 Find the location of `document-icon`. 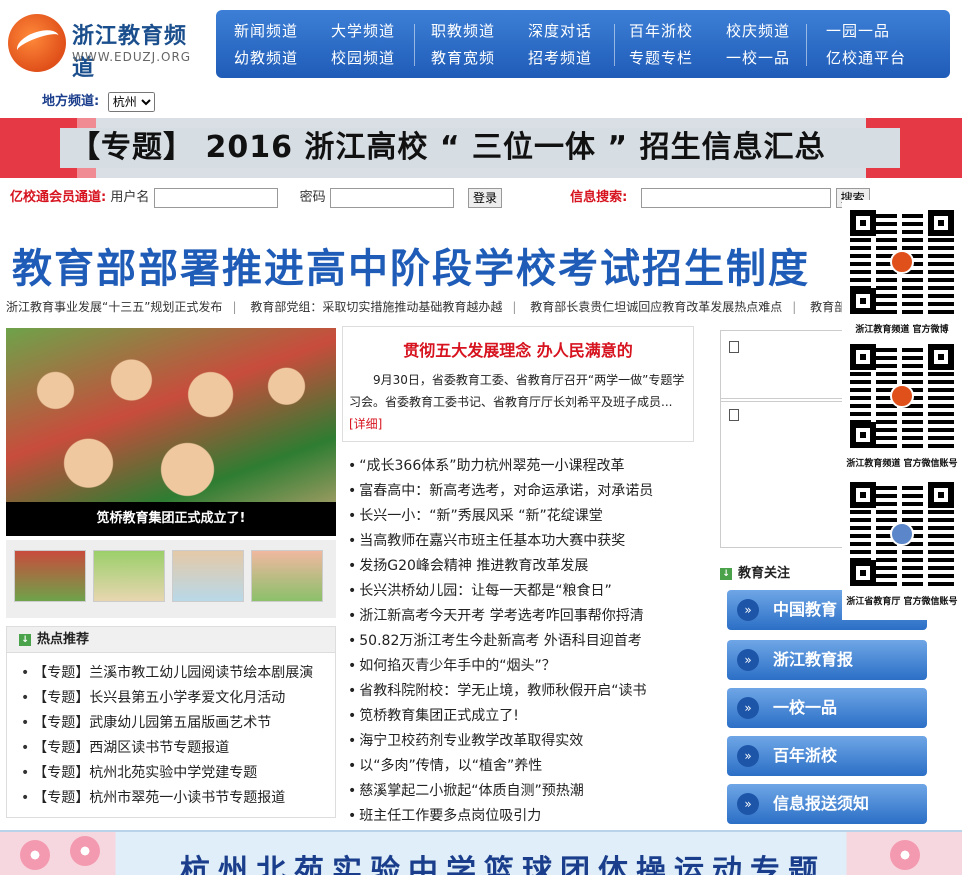

document-icon is located at coordinates (734, 415).